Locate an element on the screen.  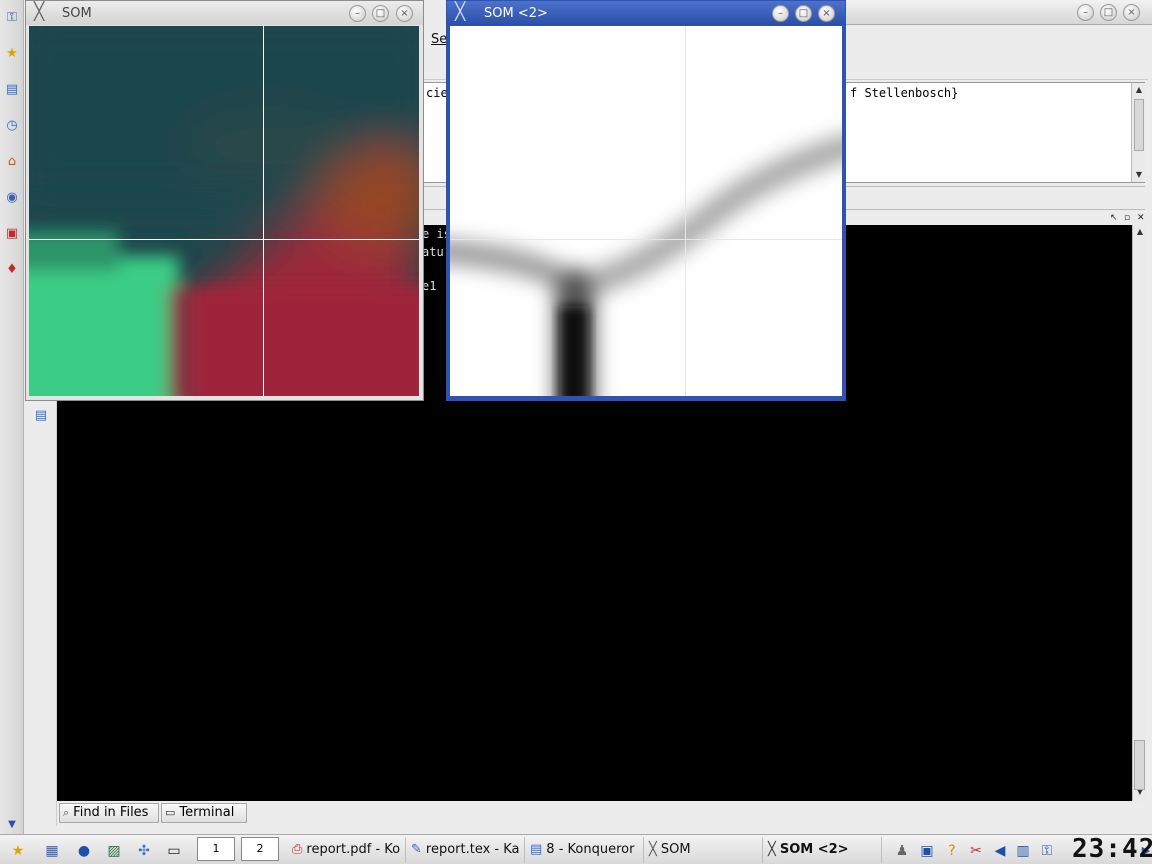
terminal-text-fragment: e1 is located at coordinates (429, 286).